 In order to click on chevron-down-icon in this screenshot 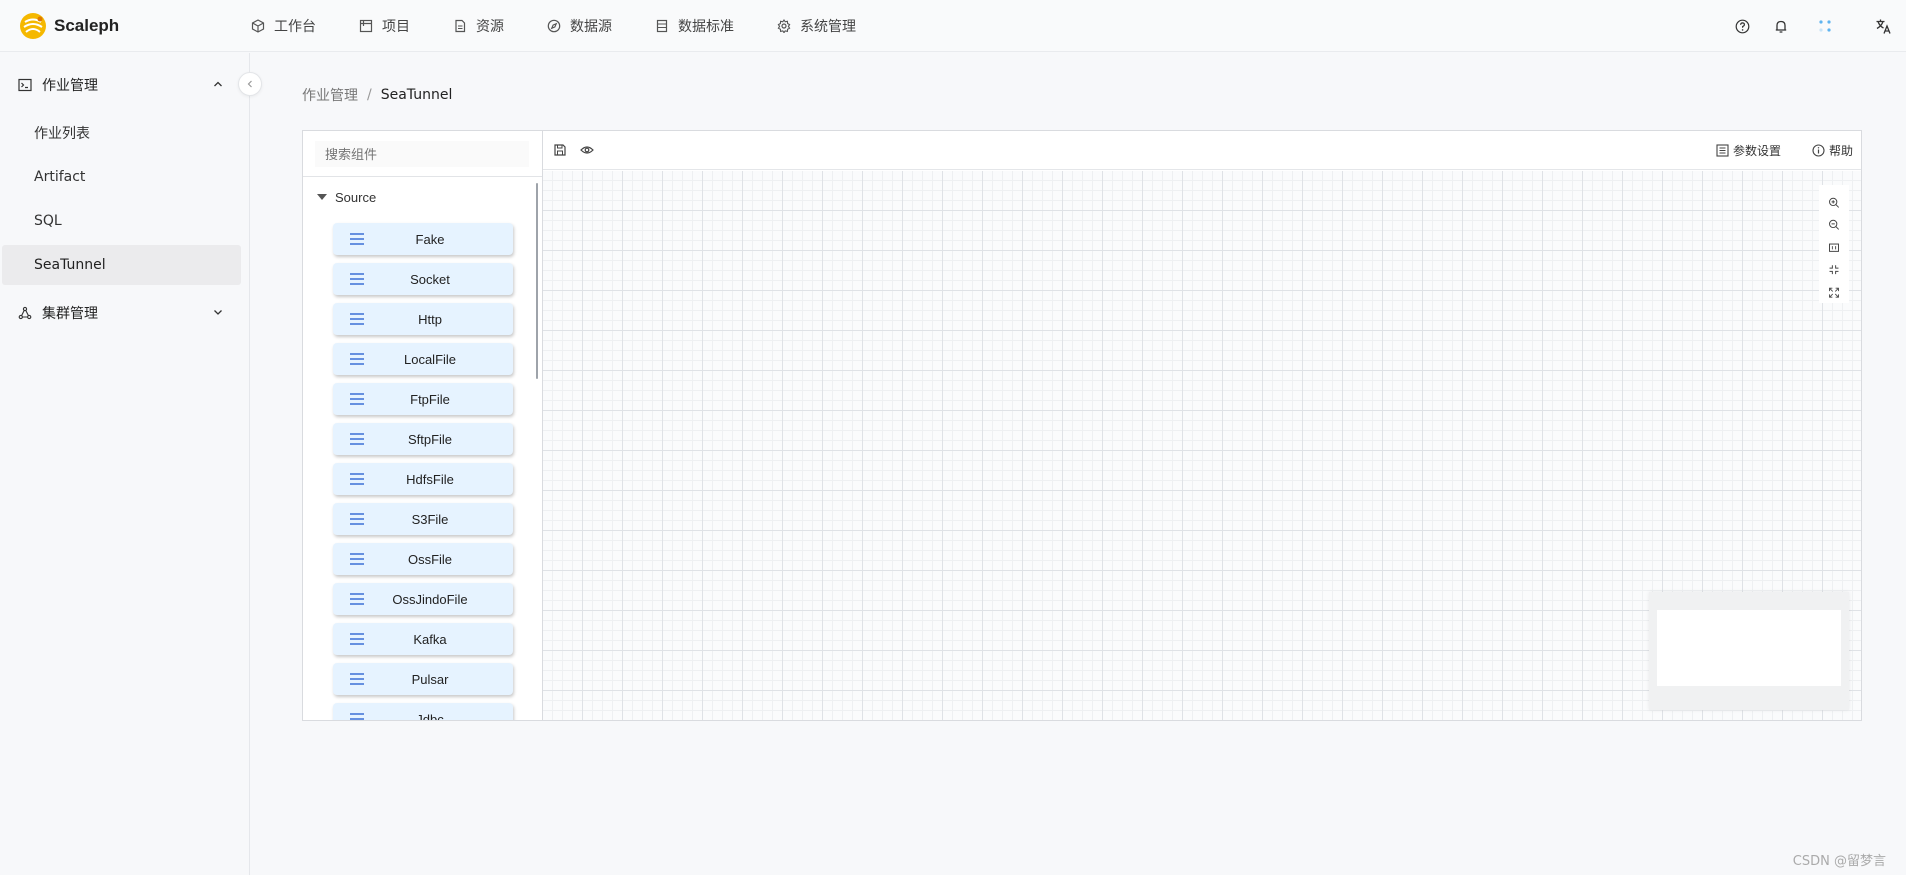, I will do `click(218, 312)`.